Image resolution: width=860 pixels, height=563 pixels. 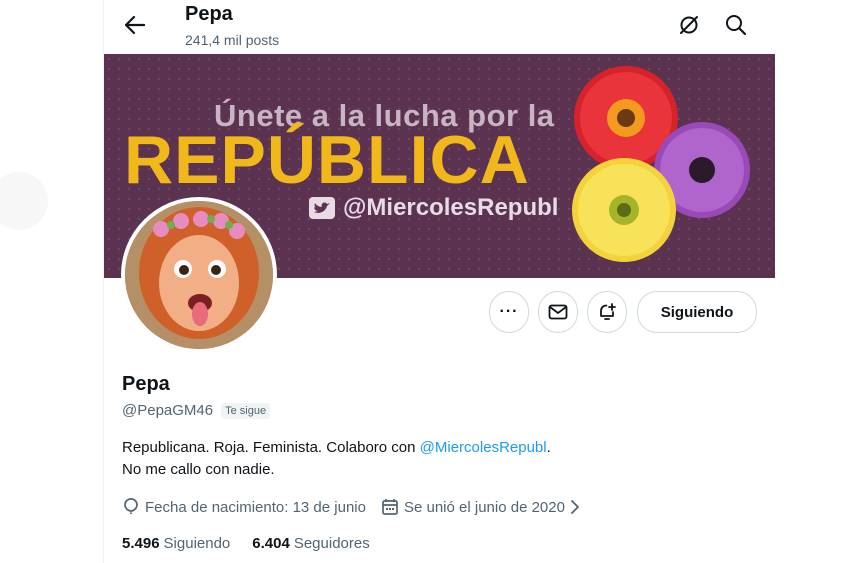 I want to click on bell-plus-icon, so click(x=608, y=311).